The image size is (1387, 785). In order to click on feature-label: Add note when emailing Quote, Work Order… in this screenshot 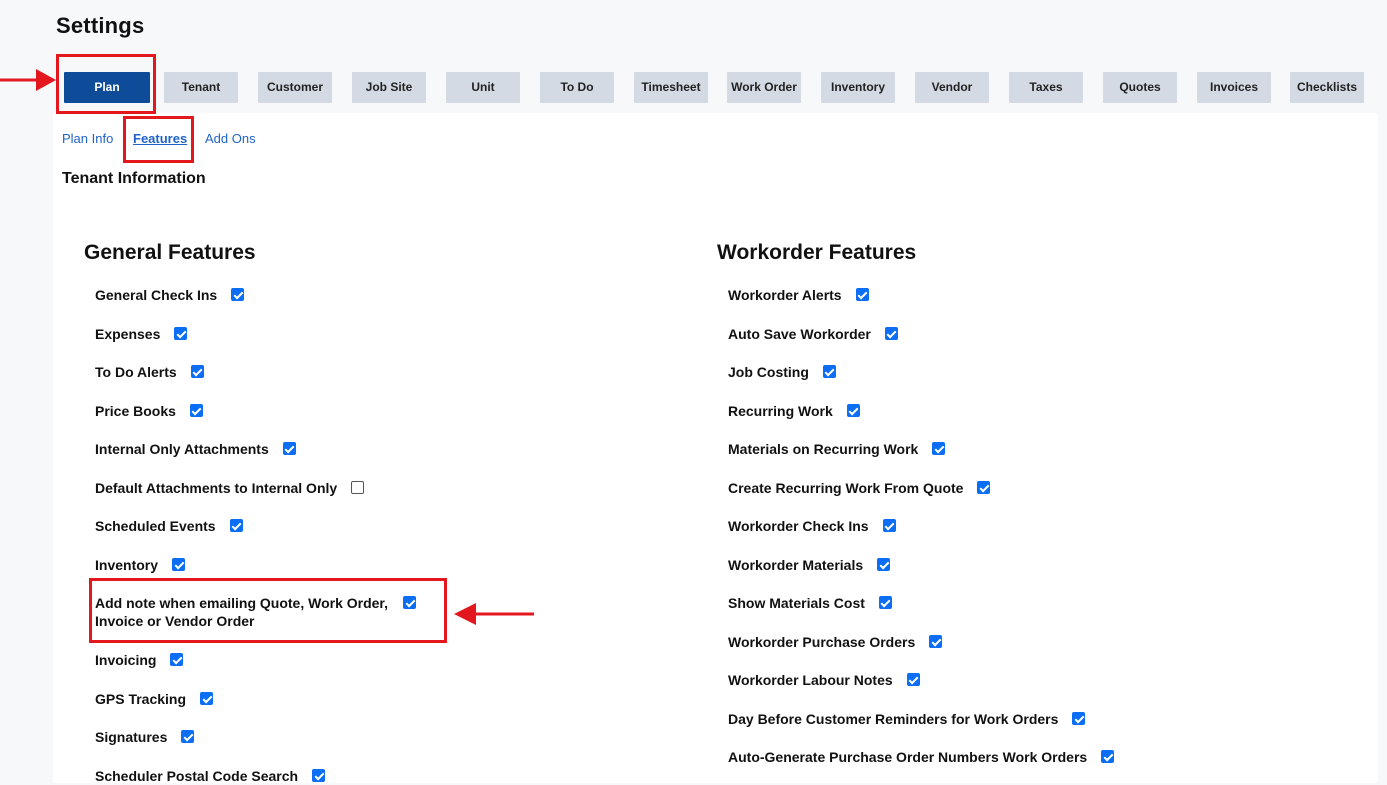, I will do `click(241, 612)`.